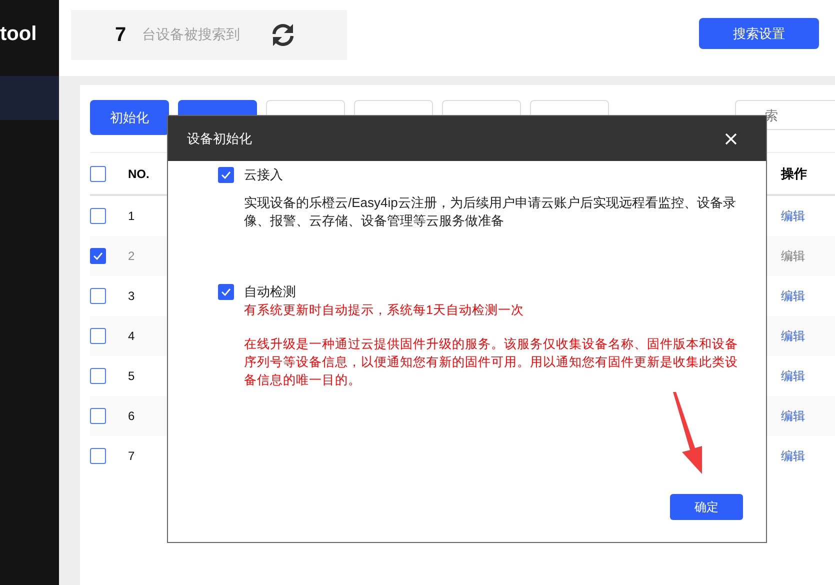 The width and height of the screenshot is (835, 585). Describe the element at coordinates (270, 292) in the screenshot. I see `option-label: 自动检测` at that location.